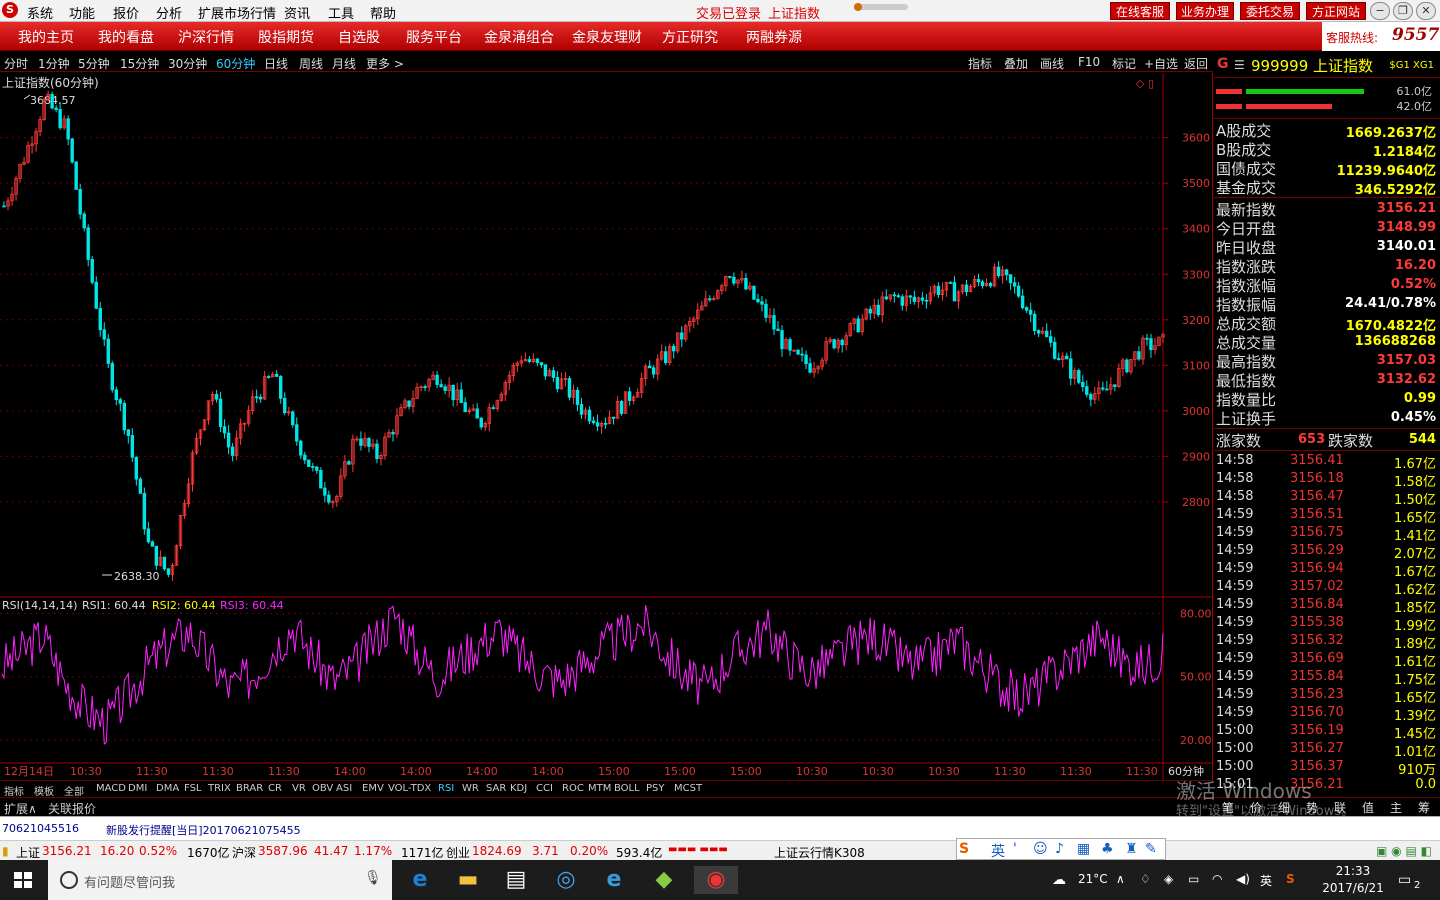  What do you see at coordinates (420, 880) in the screenshot?
I see `edge-icon: e` at bounding box center [420, 880].